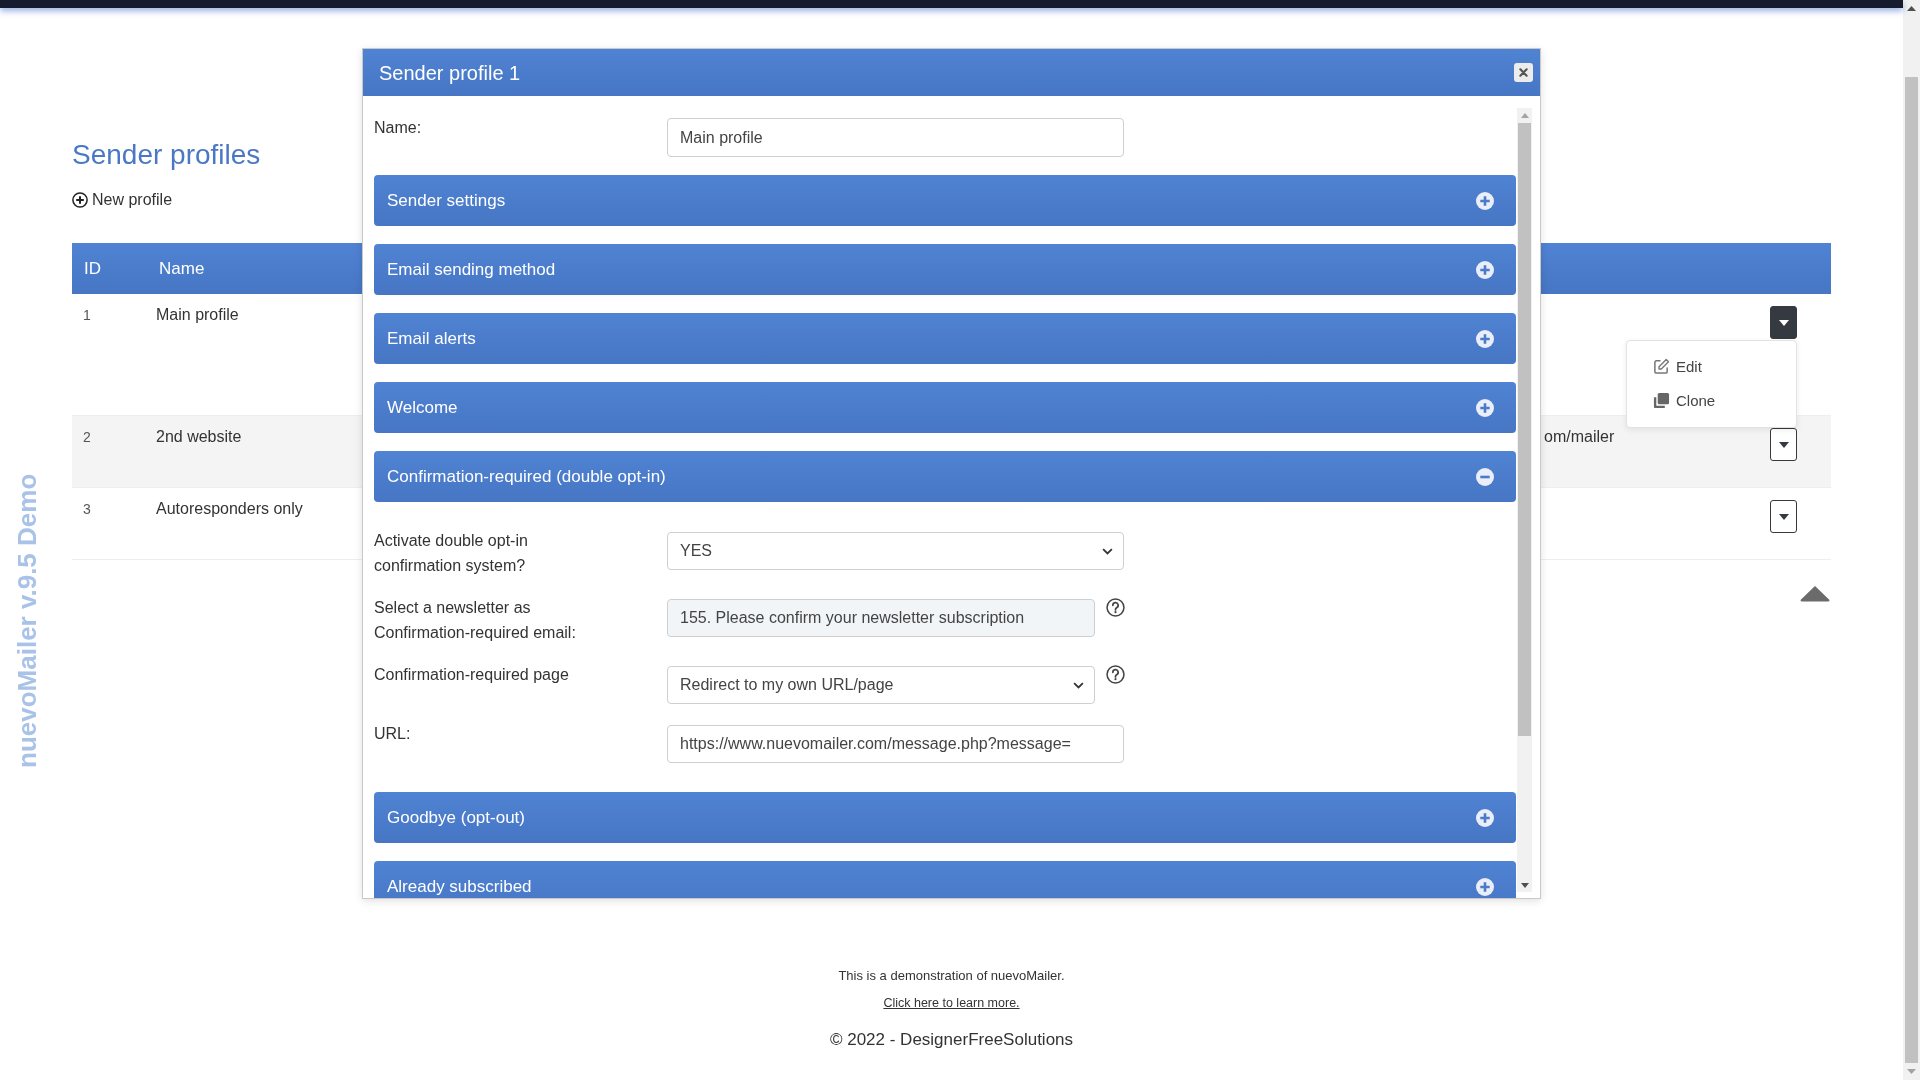 The height and width of the screenshot is (1080, 1920). I want to click on column-header: ID, so click(92, 268).